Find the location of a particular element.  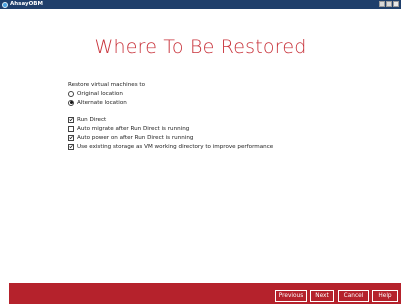

radio-label: Original location is located at coordinates (100, 93).